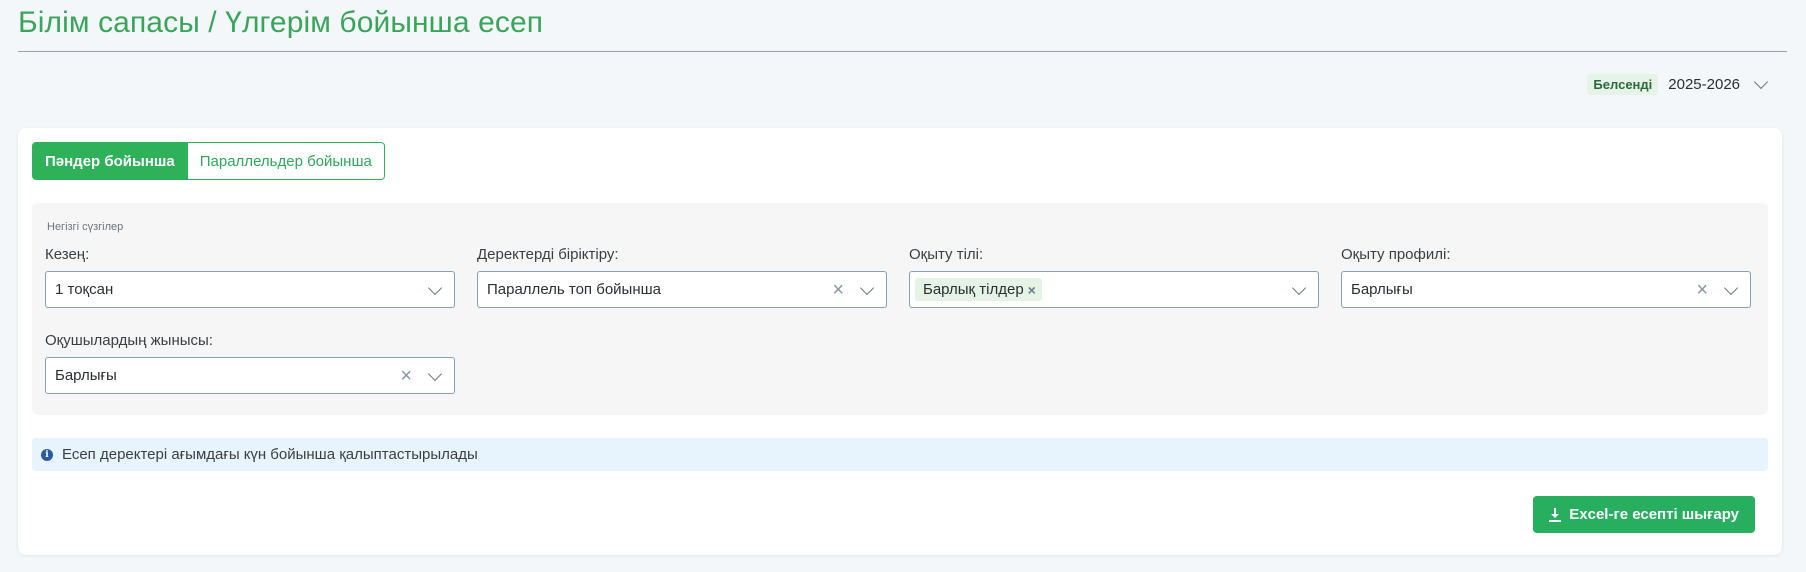 This screenshot has height=572, width=1806. What do you see at coordinates (281, 22) in the screenshot?
I see `page-title: Білім сапасы / Үлгерім бойынша есеп` at bounding box center [281, 22].